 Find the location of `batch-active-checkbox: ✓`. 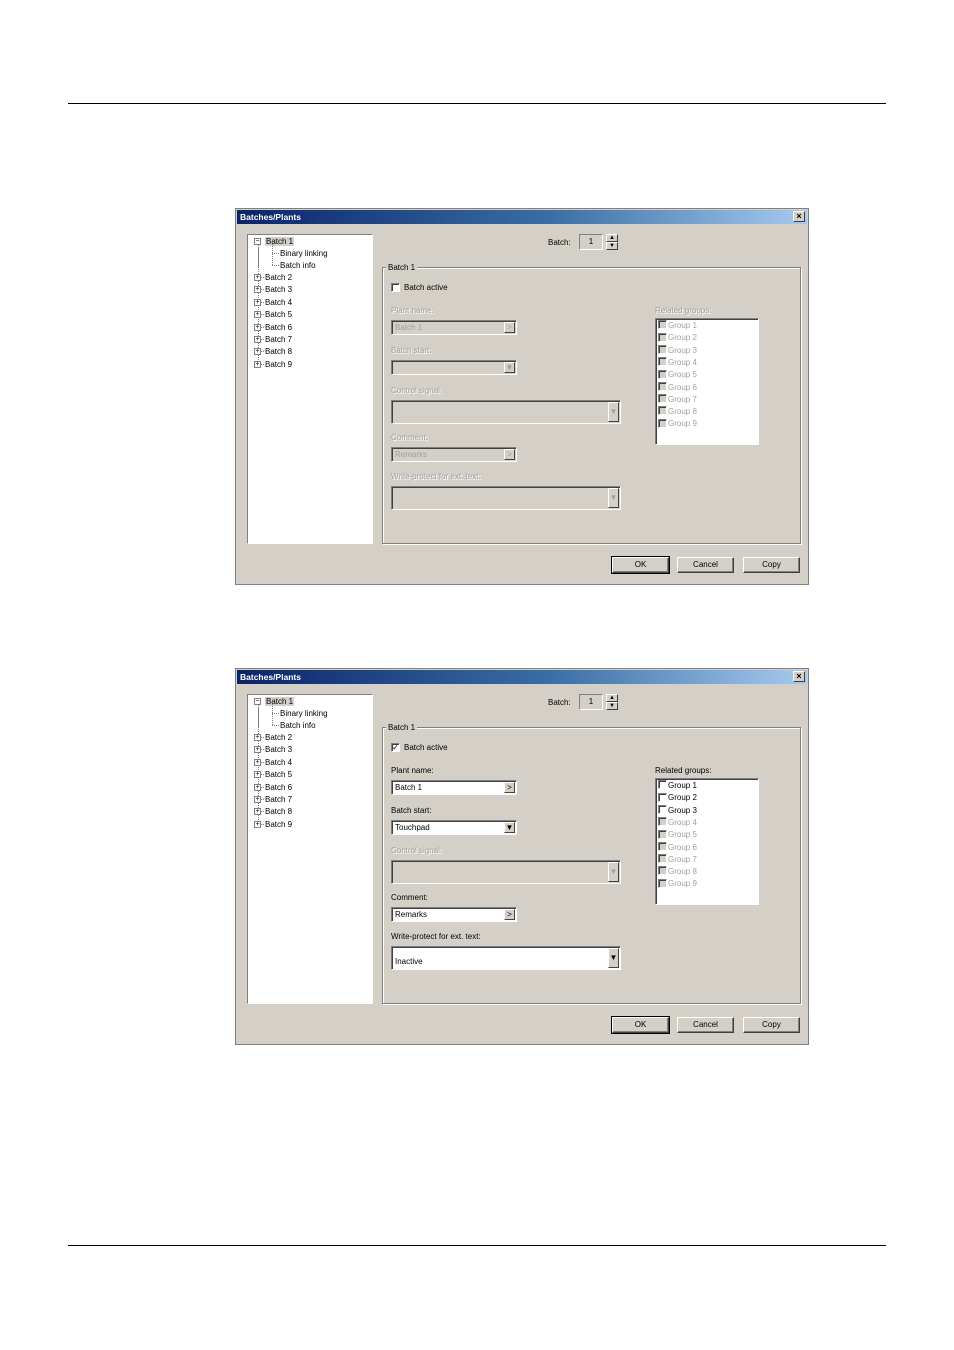

batch-active-checkbox: ✓ is located at coordinates (395, 747).